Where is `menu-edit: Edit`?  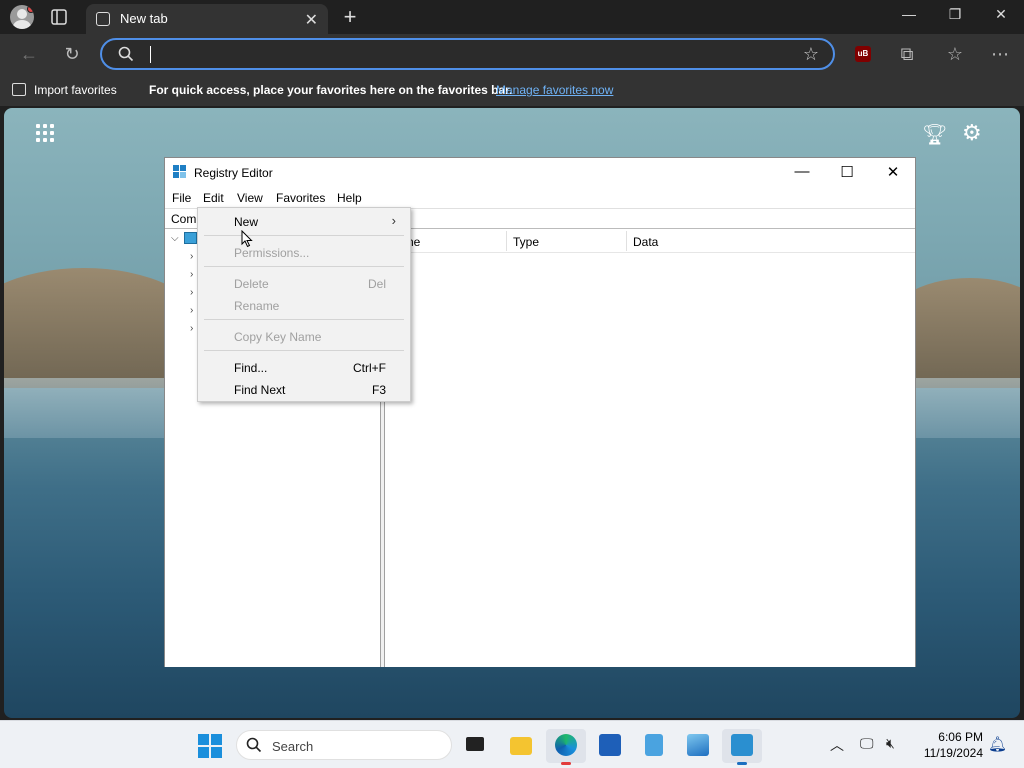
menu-edit: Edit is located at coordinates (213, 198).